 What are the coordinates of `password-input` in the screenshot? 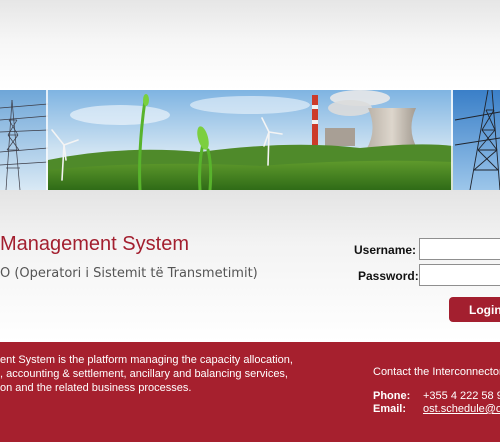 It's located at (459, 275).